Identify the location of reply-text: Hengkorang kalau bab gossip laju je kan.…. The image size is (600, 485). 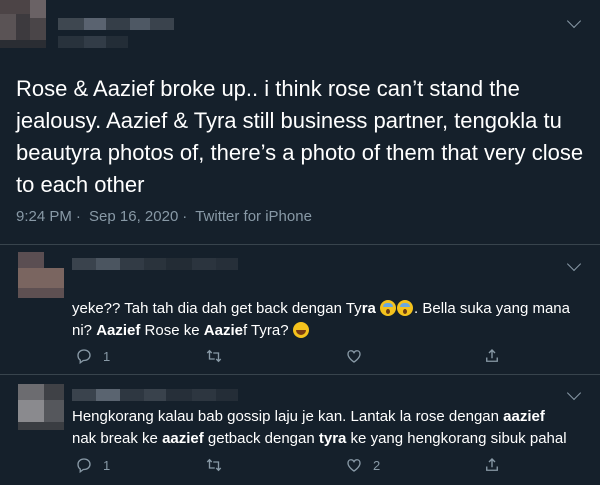
(332, 428).